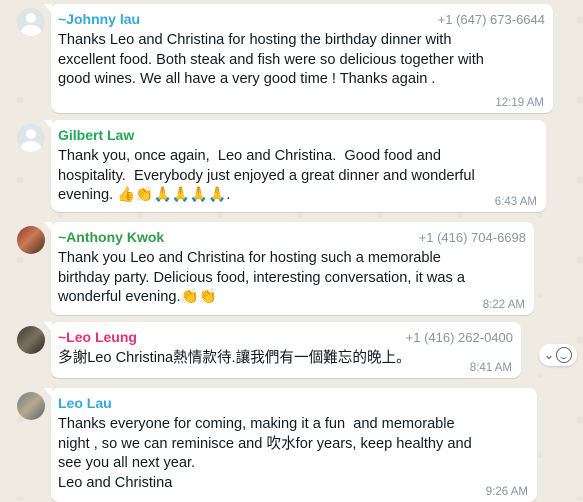 The width and height of the screenshot is (583, 502). I want to click on message-time: 8:41 AM, so click(490, 368).